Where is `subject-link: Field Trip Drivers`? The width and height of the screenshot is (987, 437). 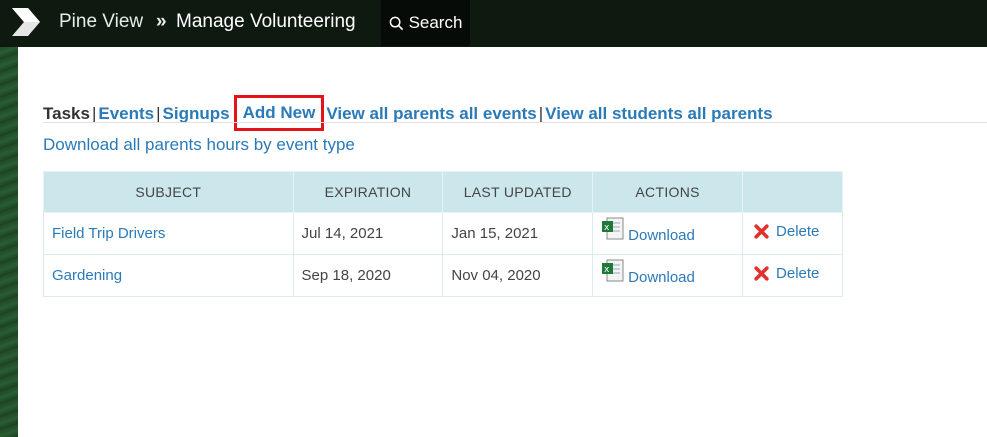 subject-link: Field Trip Drivers is located at coordinates (108, 233).